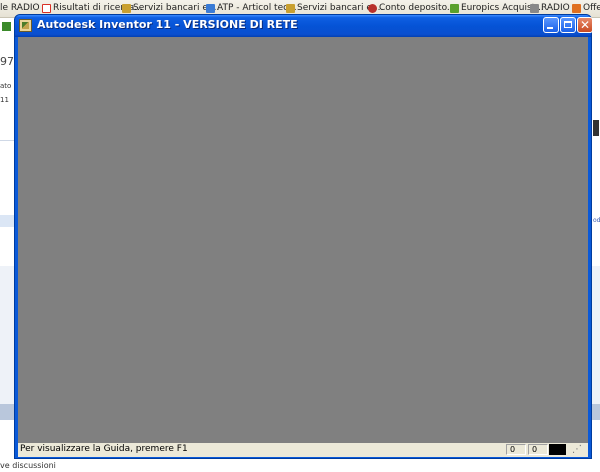 This screenshot has width=600, height=472. What do you see at coordinates (25, 25) in the screenshot?
I see `inventor-app-icon` at bounding box center [25, 25].